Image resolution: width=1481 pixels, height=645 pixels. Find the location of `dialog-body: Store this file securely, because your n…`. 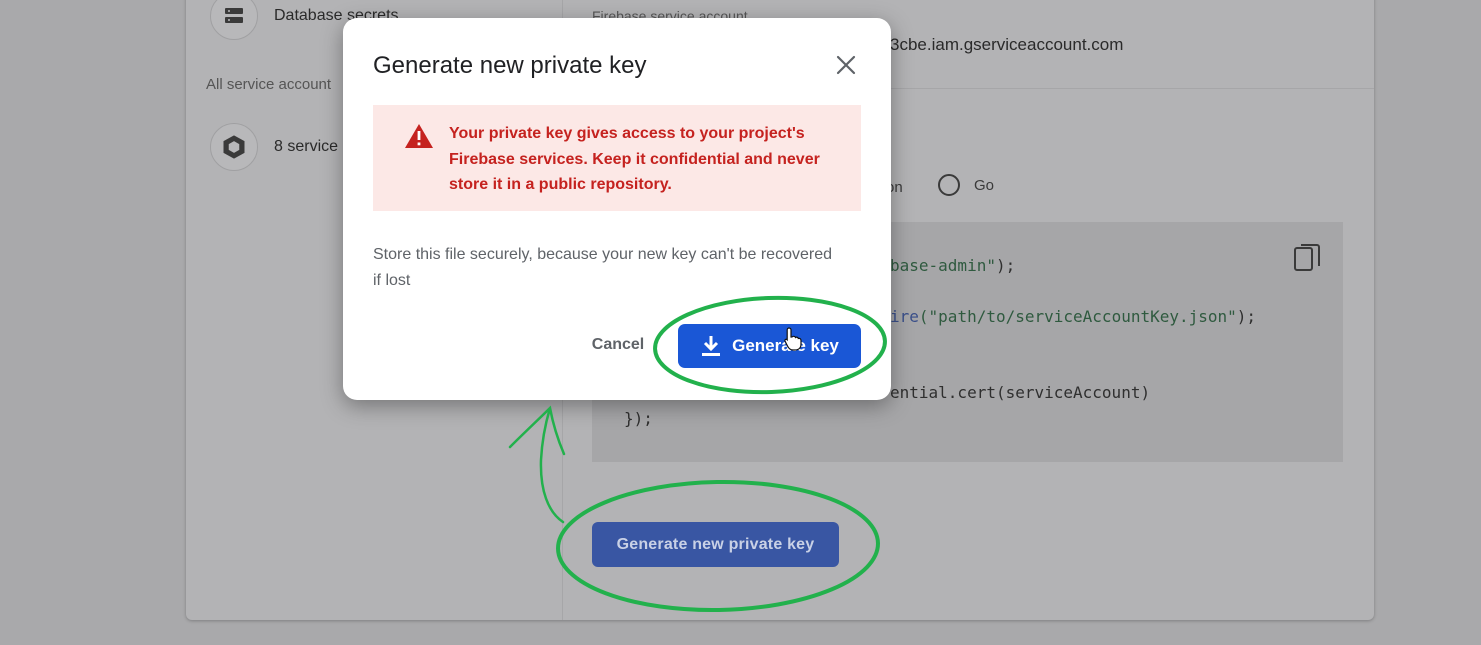

dialog-body: Store this file securely, because your n… is located at coordinates (602, 267).